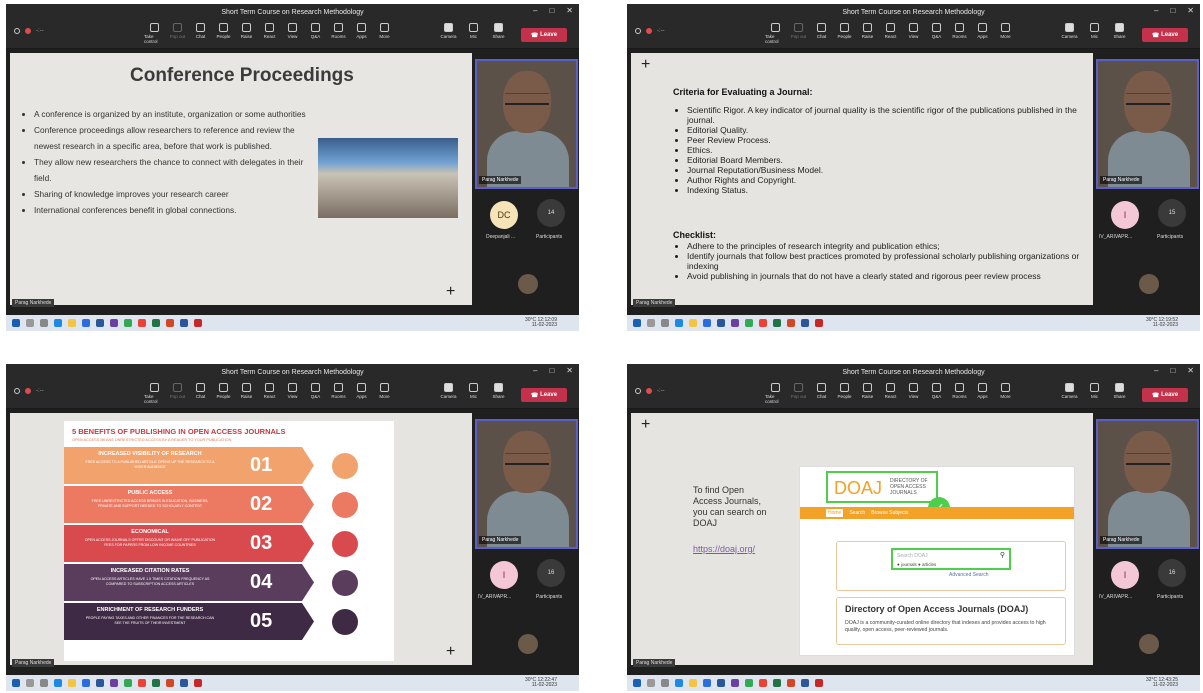  What do you see at coordinates (72, 683) in the screenshot?
I see `file-explorer-icon` at bounding box center [72, 683].